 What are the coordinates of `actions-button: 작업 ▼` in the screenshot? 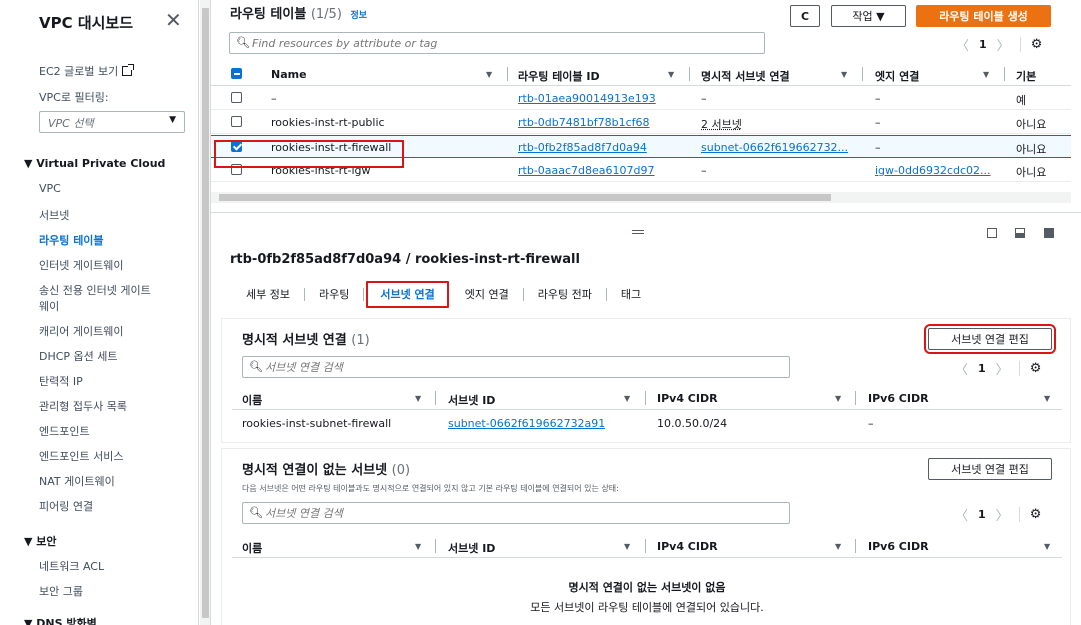 It's located at (868, 16).